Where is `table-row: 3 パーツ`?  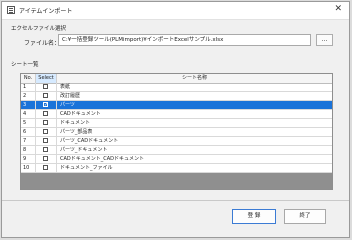
table-row: 3 パーツ is located at coordinates (176, 105).